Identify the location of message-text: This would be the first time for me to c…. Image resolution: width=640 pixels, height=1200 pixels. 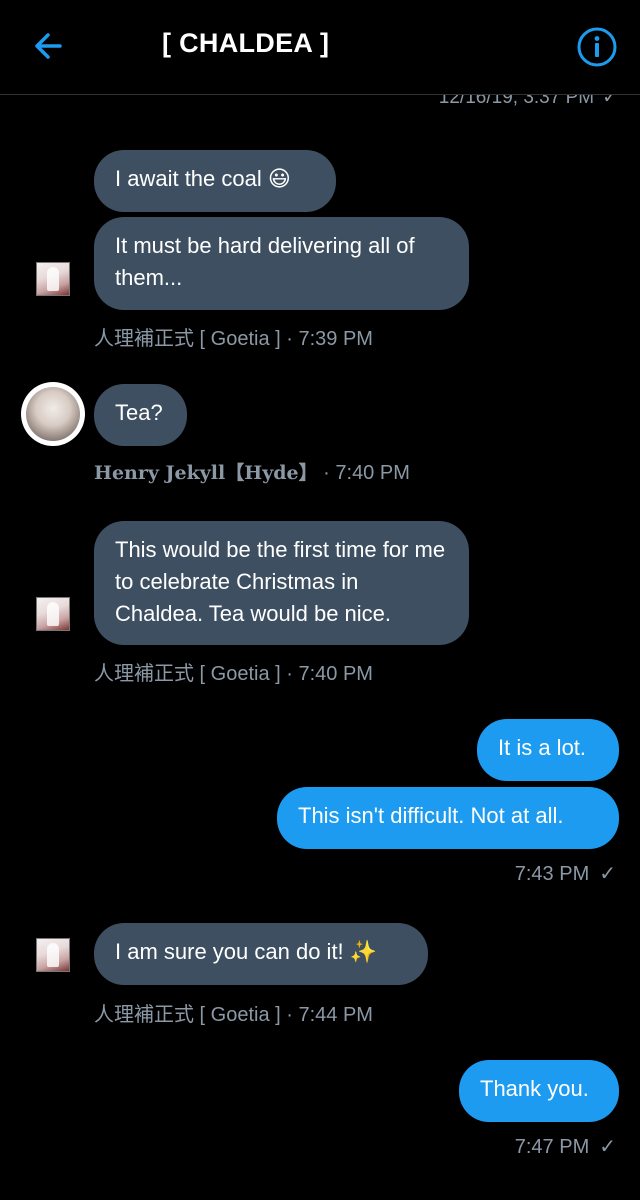
(280, 581).